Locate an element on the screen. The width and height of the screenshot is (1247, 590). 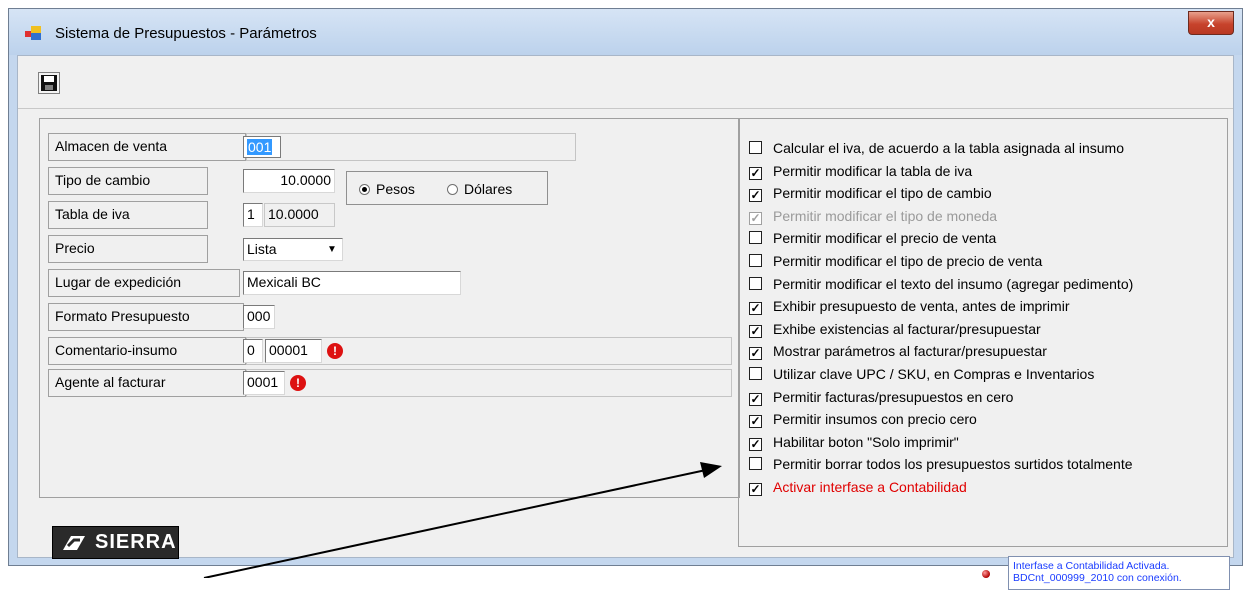
almacen-label: Almacen de venta is located at coordinates (147, 147).